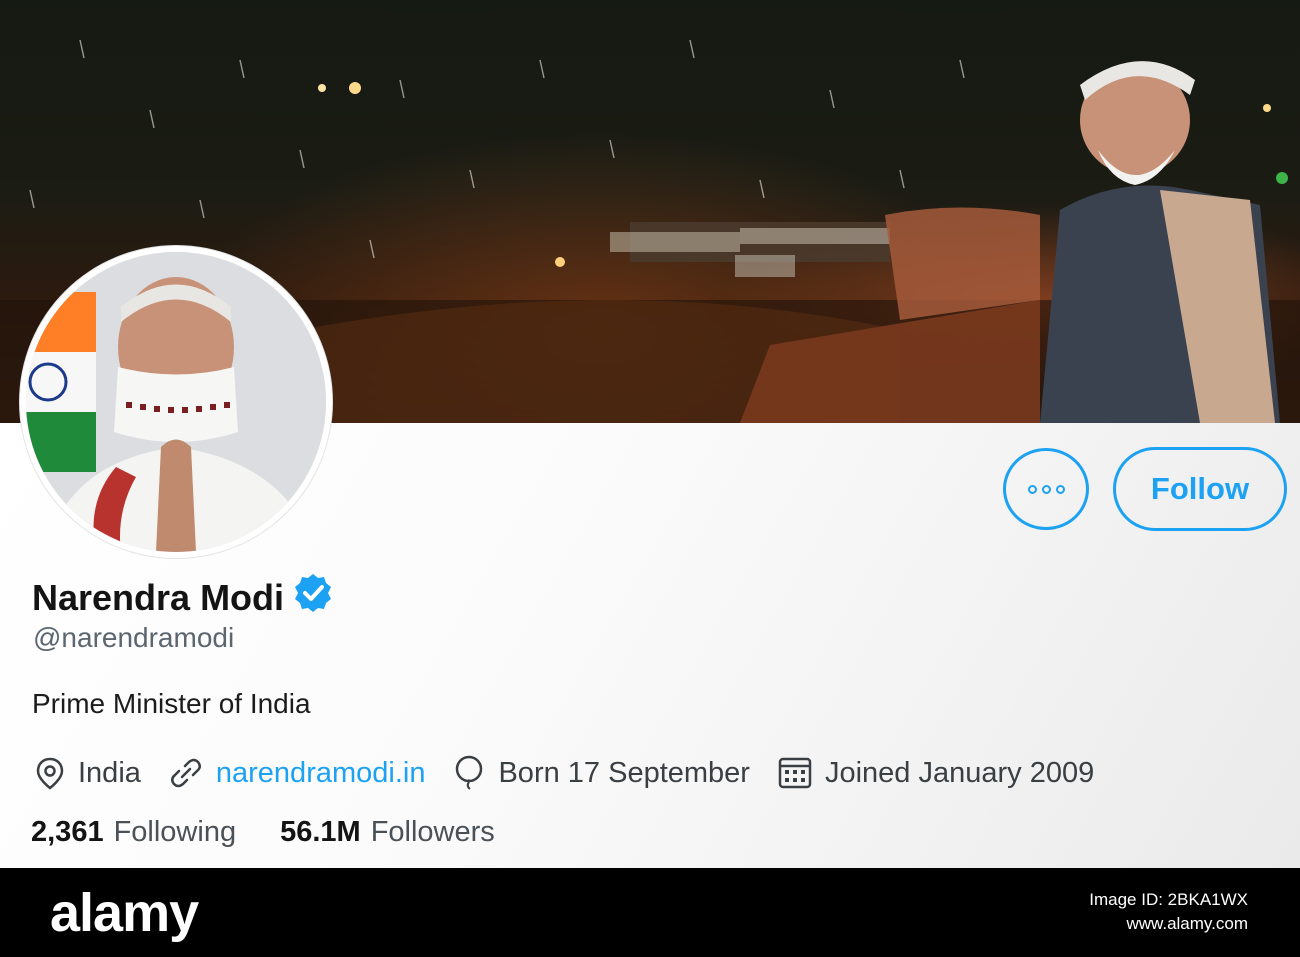 The width and height of the screenshot is (1300, 957). What do you see at coordinates (1187, 923) in the screenshot?
I see `watermark-site: www.alamy.com` at bounding box center [1187, 923].